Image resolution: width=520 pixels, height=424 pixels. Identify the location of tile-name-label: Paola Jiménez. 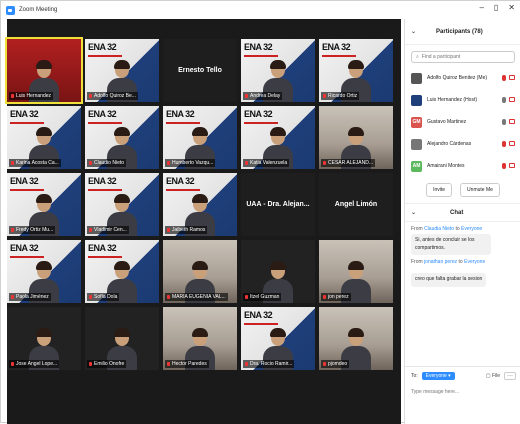
(30, 297).